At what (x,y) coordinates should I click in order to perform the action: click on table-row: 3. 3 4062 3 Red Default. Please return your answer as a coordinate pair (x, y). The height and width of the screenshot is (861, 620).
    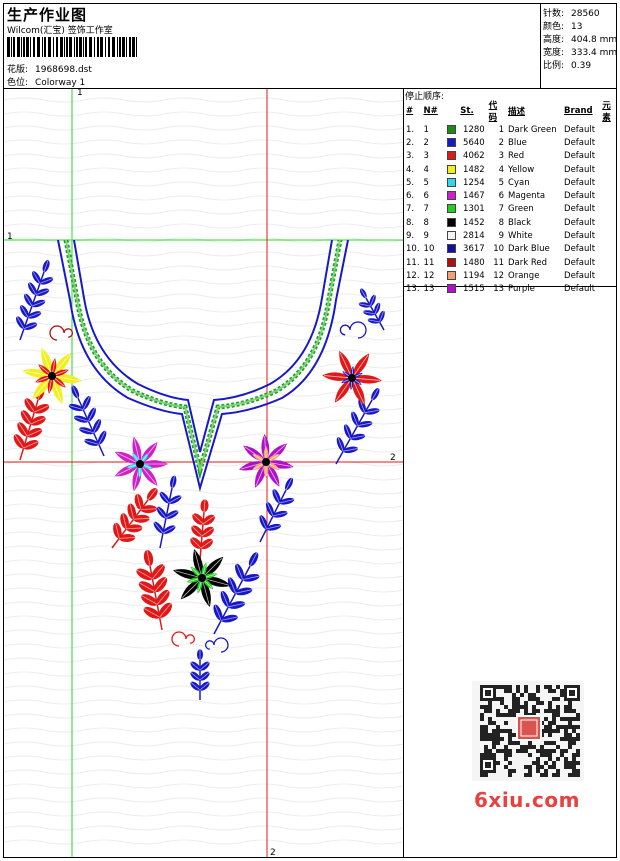
    Looking at the image, I should click on (501, 156).